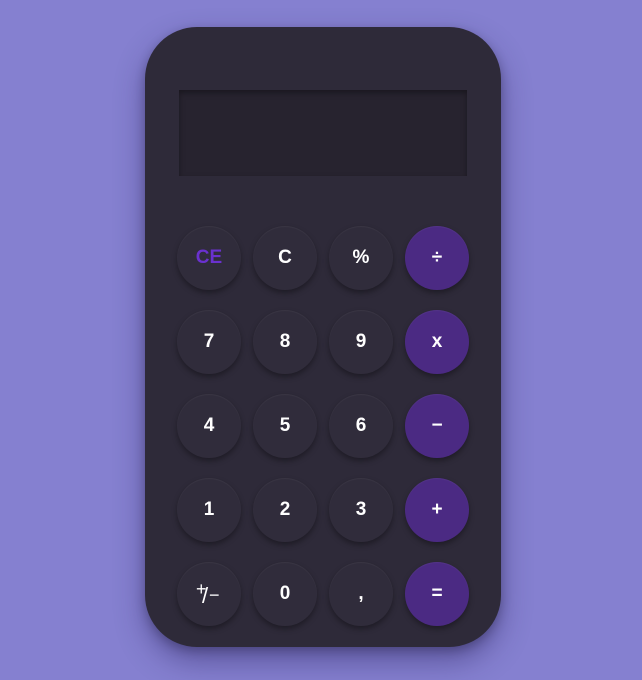  I want to click on digit-6-button: 6, so click(361, 426).